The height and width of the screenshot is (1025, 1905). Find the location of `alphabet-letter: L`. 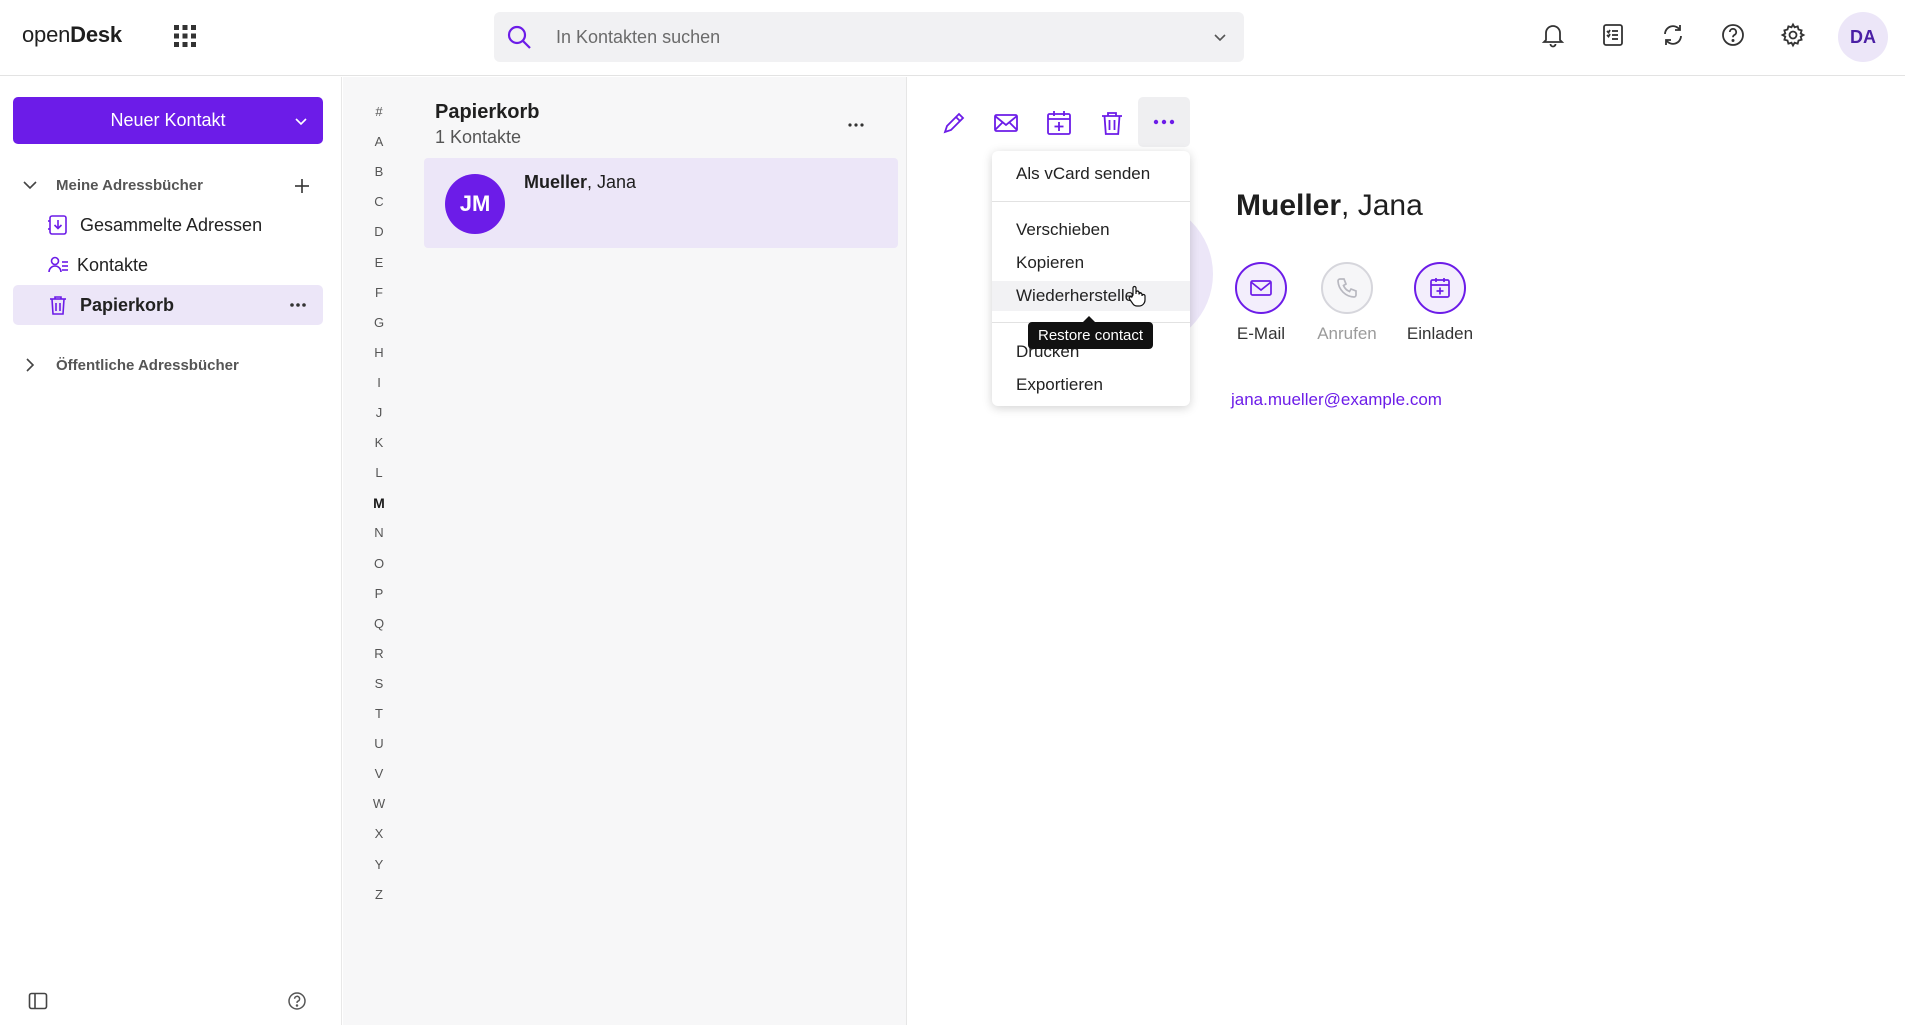

alphabet-letter: L is located at coordinates (379, 472).